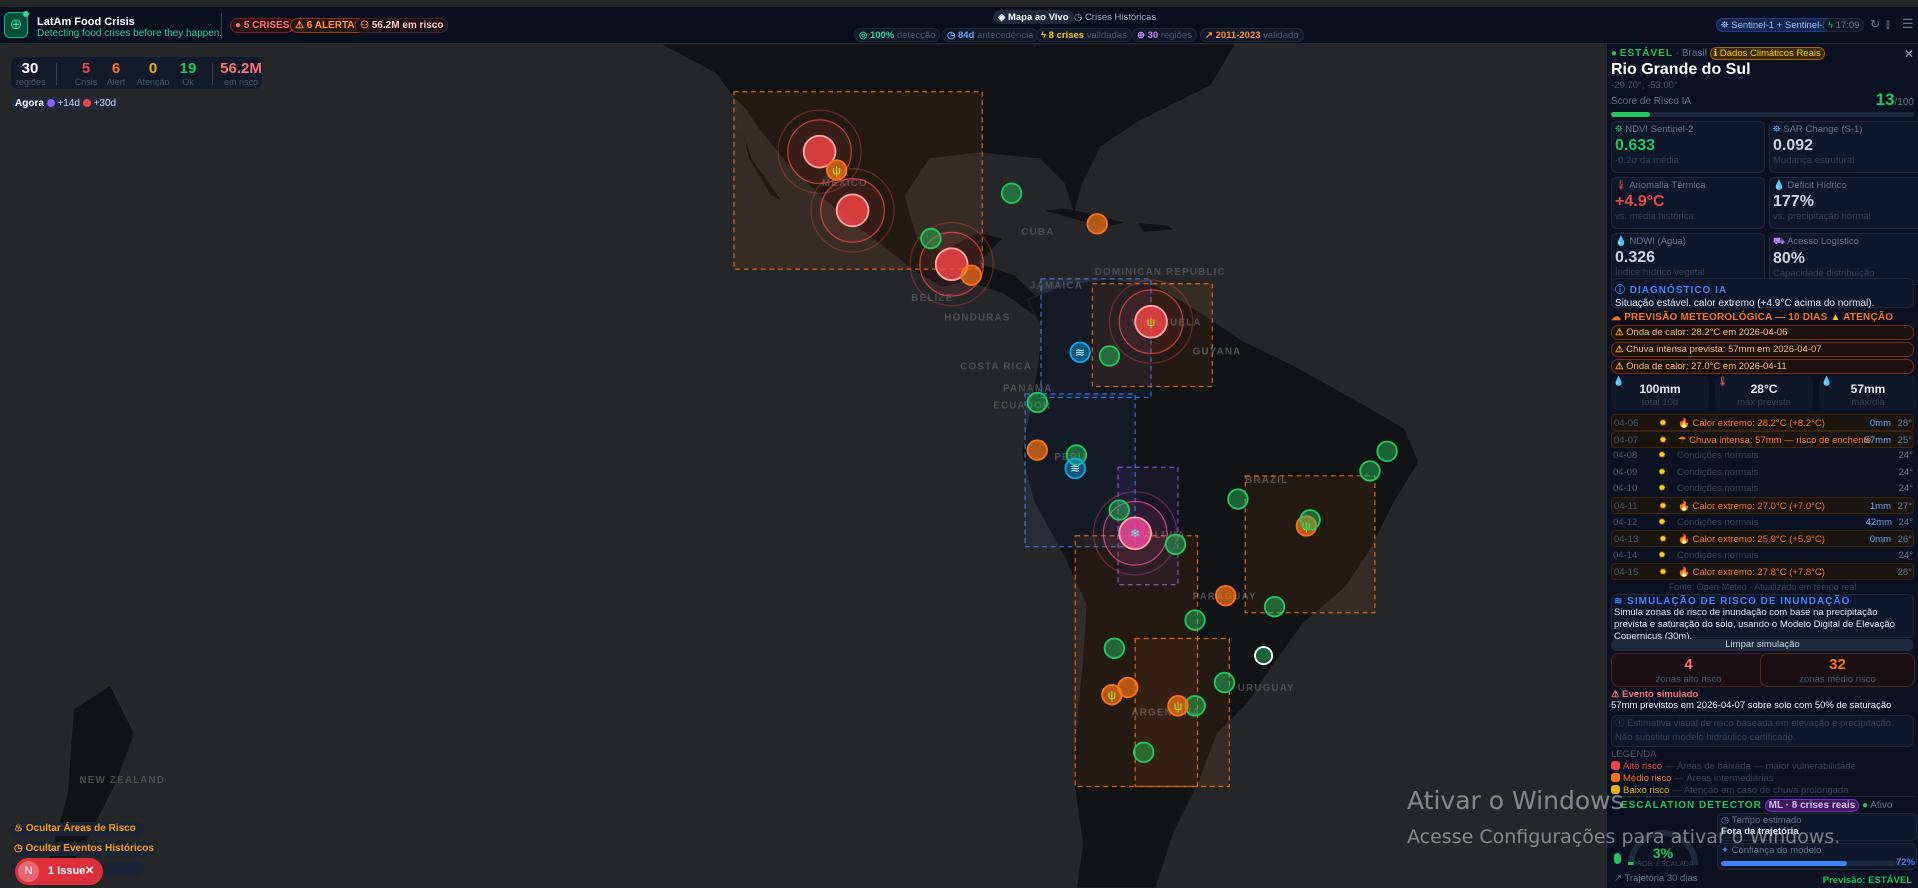 The image size is (1918, 888). Describe the element at coordinates (402, 25) in the screenshot. I see `at-risk-badge: ⚇ 56.2M em risco` at that location.